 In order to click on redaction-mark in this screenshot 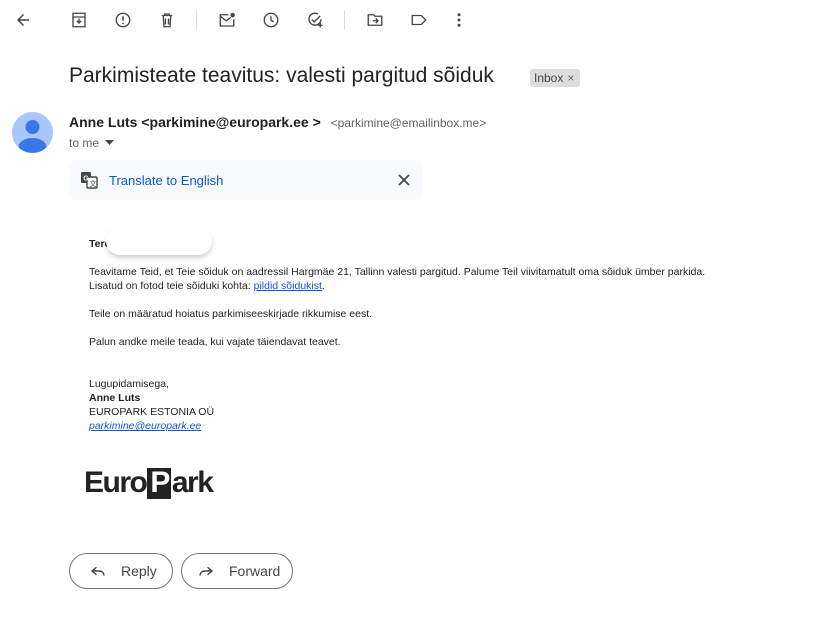, I will do `click(159, 241)`.